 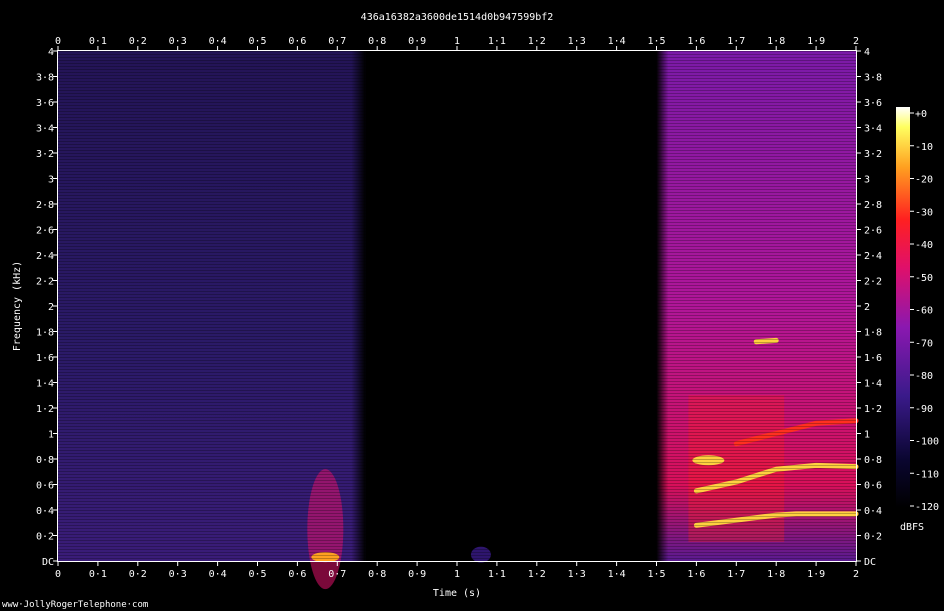 I want to click on x-axis-label: Time (s), so click(x=457, y=593).